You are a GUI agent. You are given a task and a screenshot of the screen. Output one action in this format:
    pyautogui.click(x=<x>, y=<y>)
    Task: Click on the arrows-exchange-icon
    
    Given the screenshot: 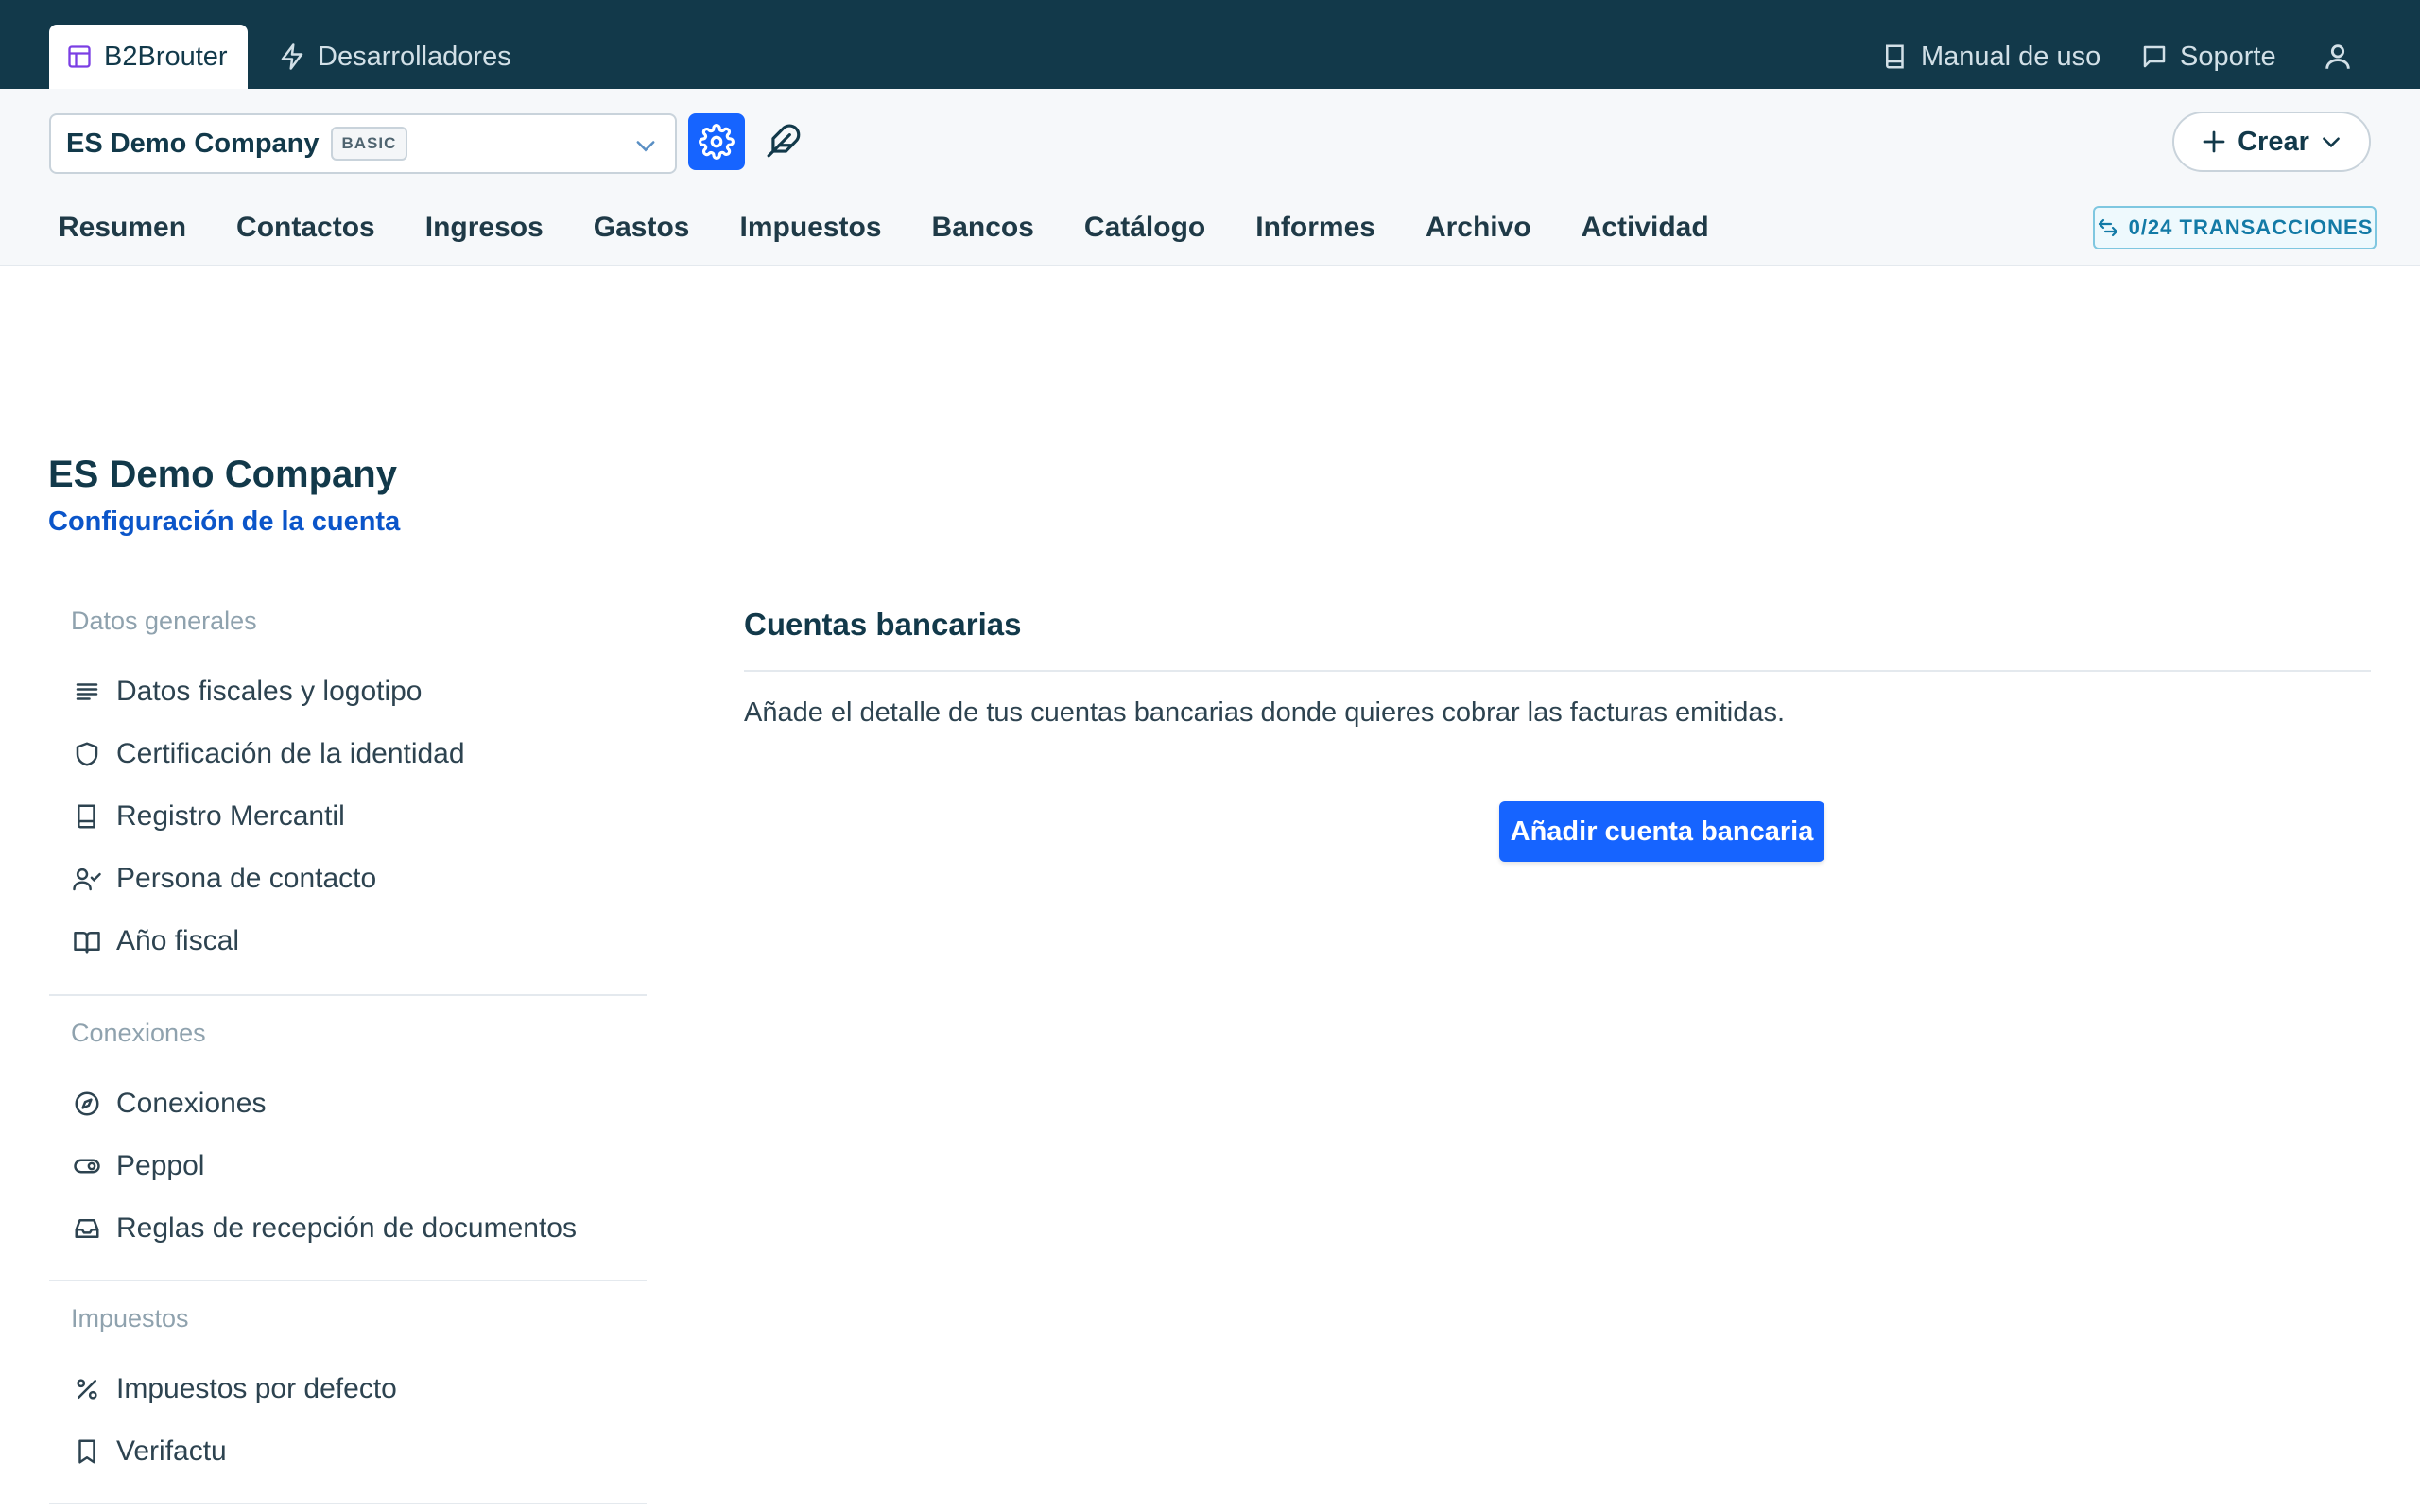 What is the action you would take?
    pyautogui.click(x=2108, y=227)
    